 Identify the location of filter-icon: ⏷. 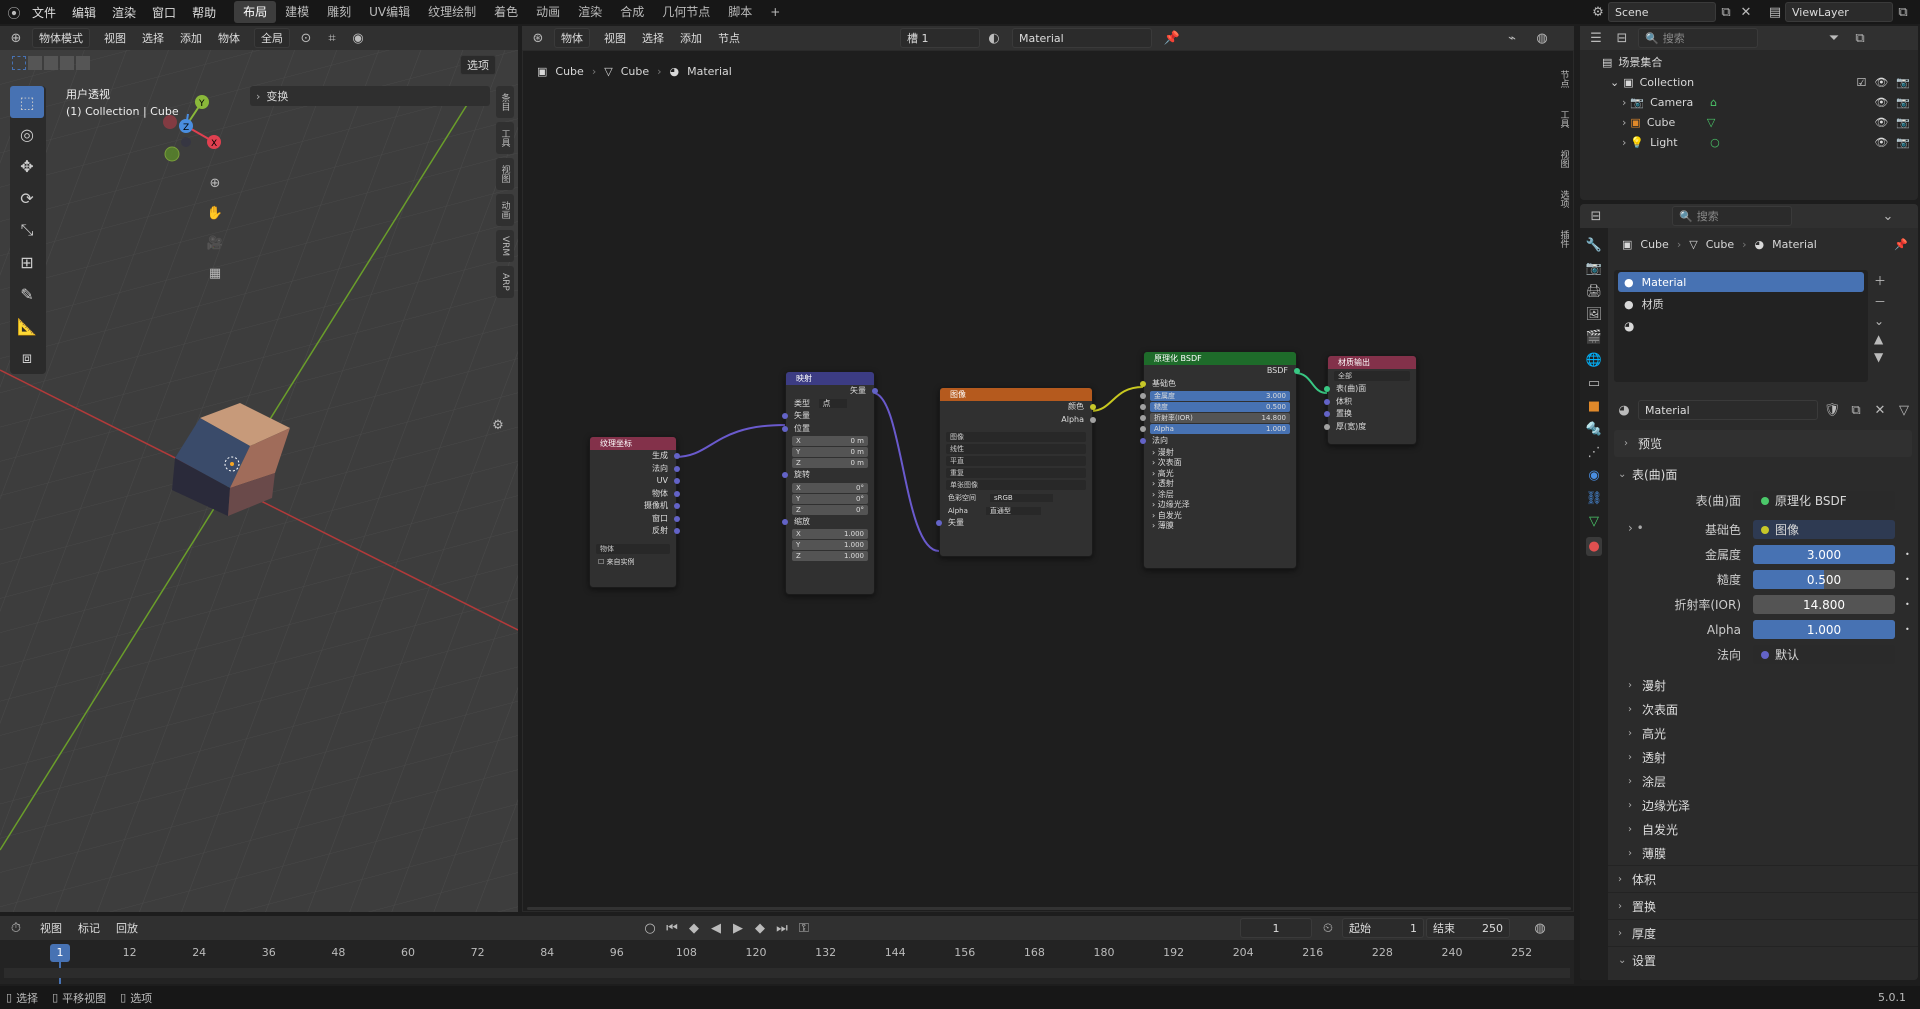
(1834, 38).